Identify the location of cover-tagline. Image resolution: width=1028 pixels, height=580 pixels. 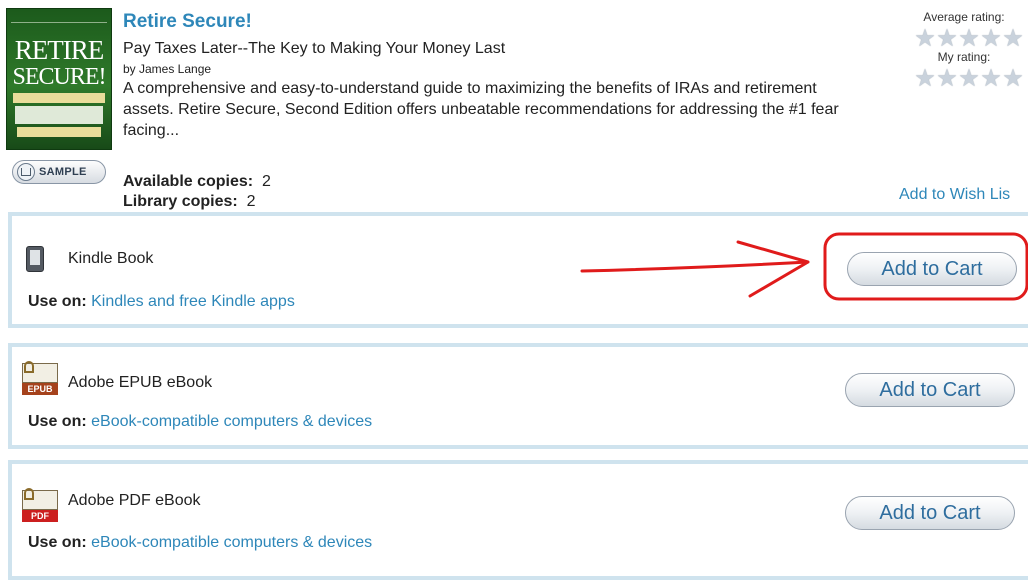
(59, 17).